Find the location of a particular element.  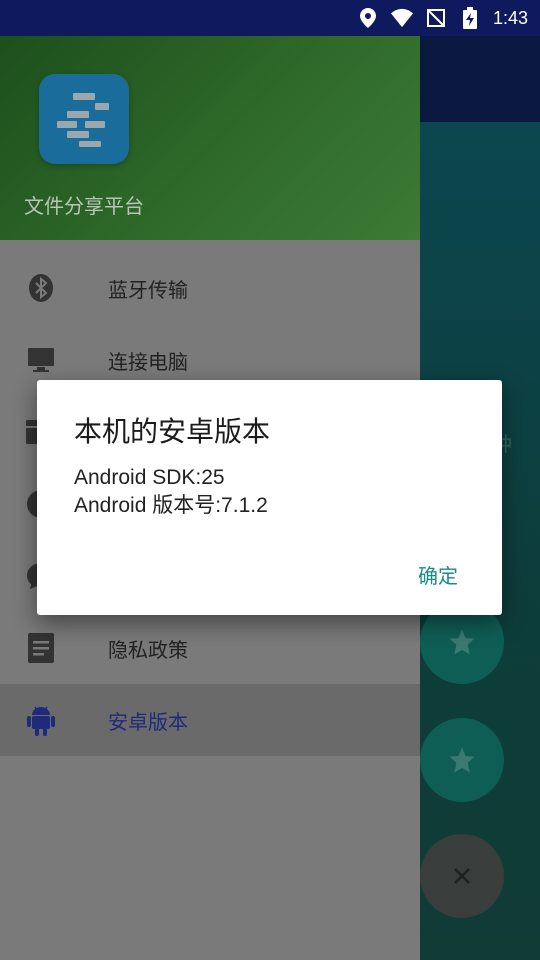

wifi-icon is located at coordinates (401, 18).